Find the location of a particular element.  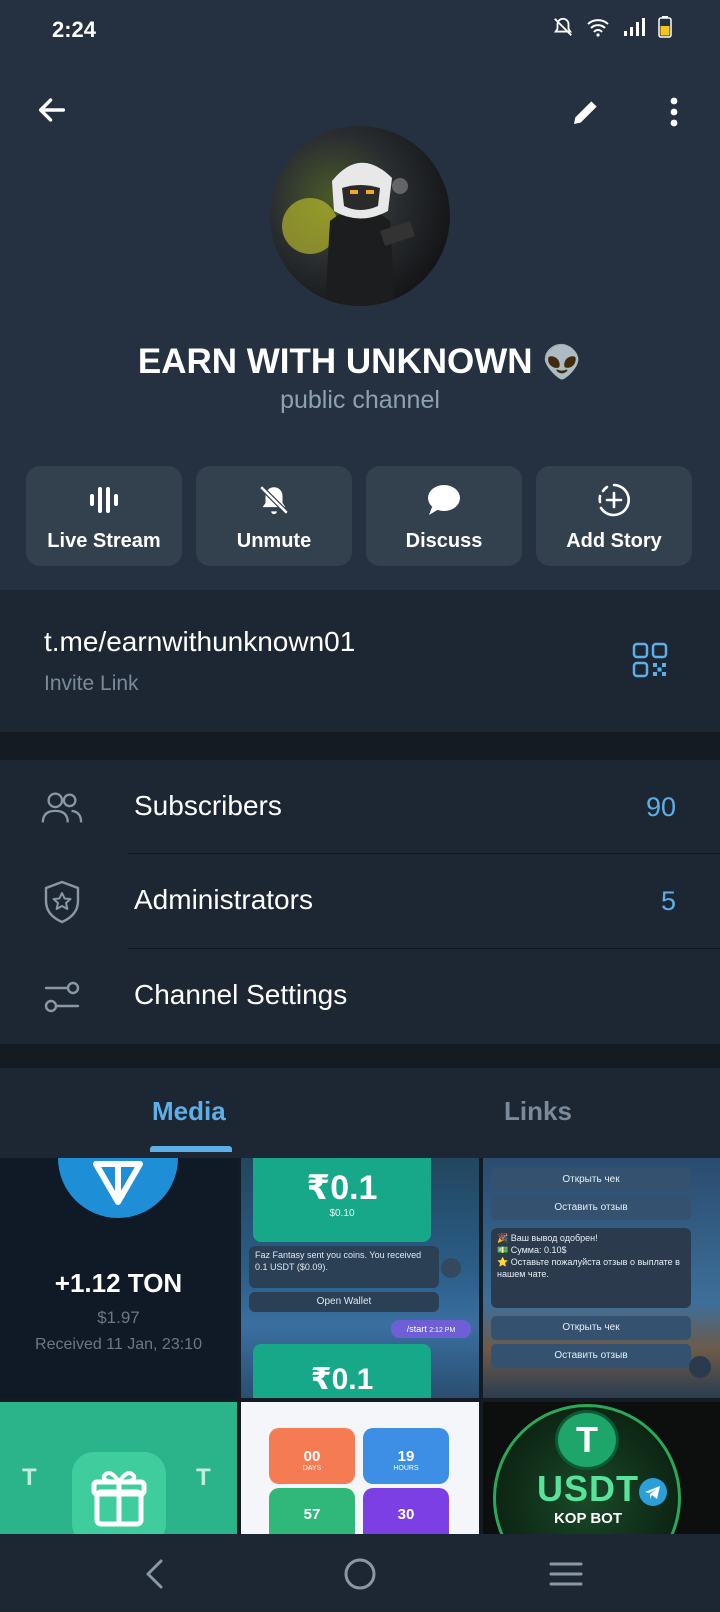

avatar-image is located at coordinates (348, 234).